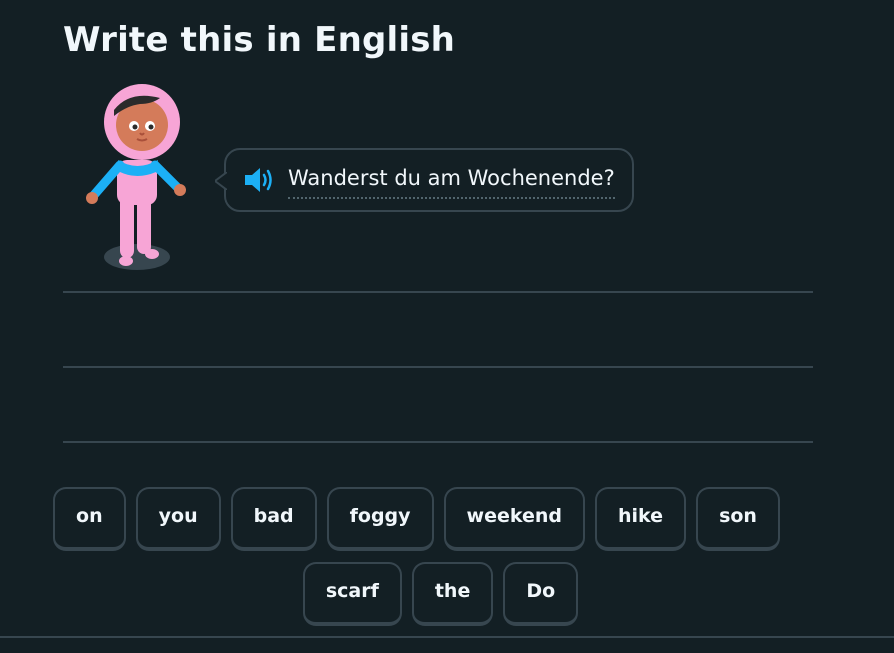 The image size is (894, 653). Describe the element at coordinates (452, 594) in the screenshot. I see `word-tile-the: the` at that location.